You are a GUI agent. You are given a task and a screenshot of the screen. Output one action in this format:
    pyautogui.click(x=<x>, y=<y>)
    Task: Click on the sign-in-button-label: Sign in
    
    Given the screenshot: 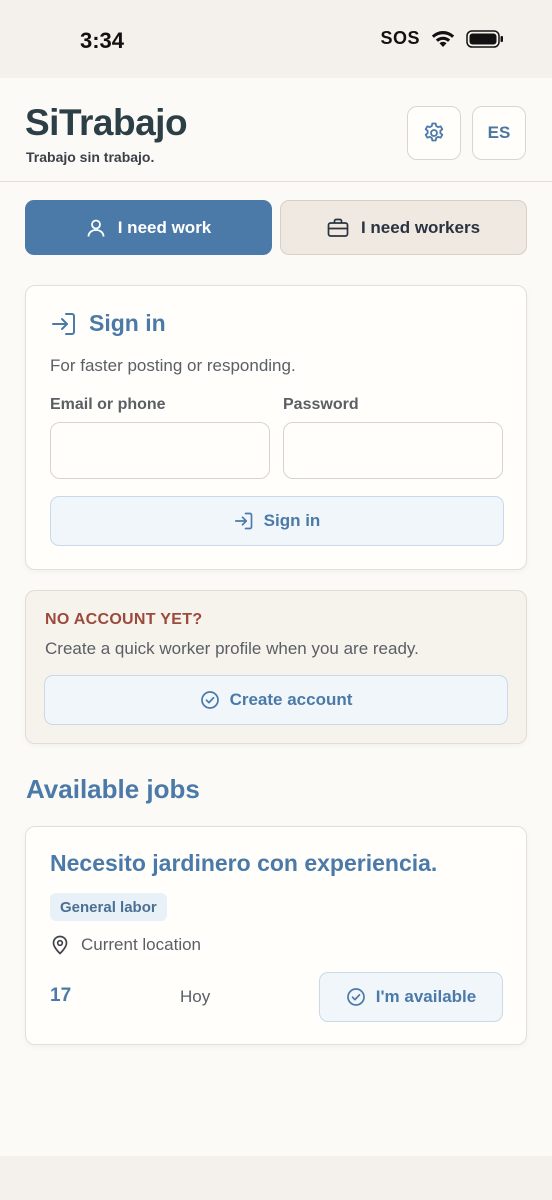 What is the action you would take?
    pyautogui.click(x=292, y=520)
    